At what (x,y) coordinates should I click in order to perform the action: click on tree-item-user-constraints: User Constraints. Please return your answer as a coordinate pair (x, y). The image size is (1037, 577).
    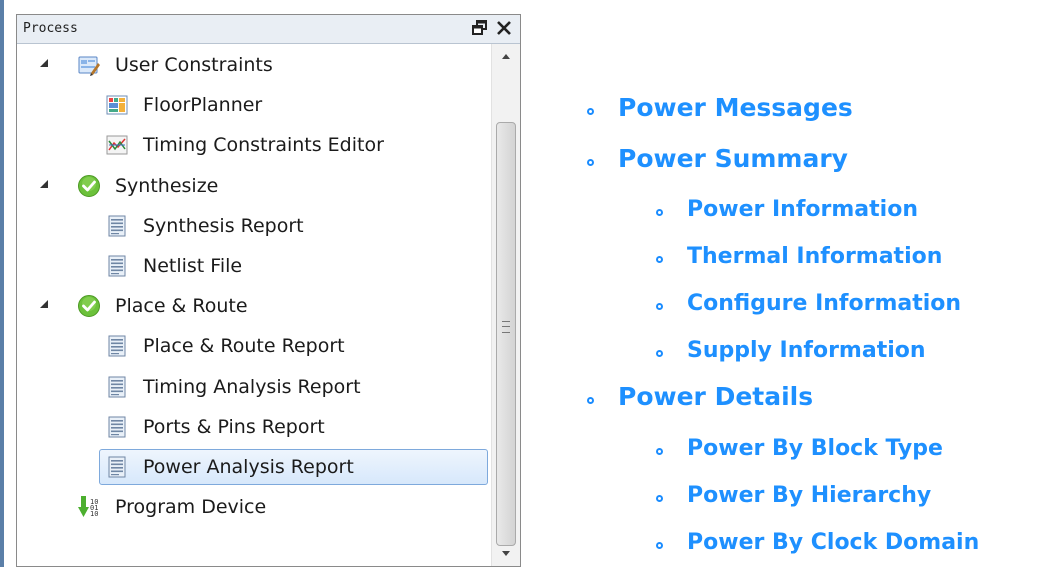
    Looking at the image, I should click on (253, 65).